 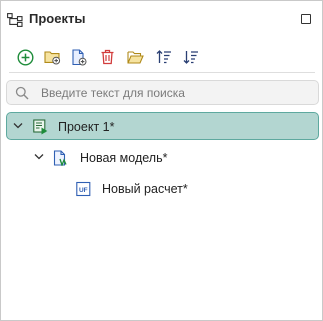 I want to click on tree-node-label: Новый расчет*, so click(x=145, y=189).